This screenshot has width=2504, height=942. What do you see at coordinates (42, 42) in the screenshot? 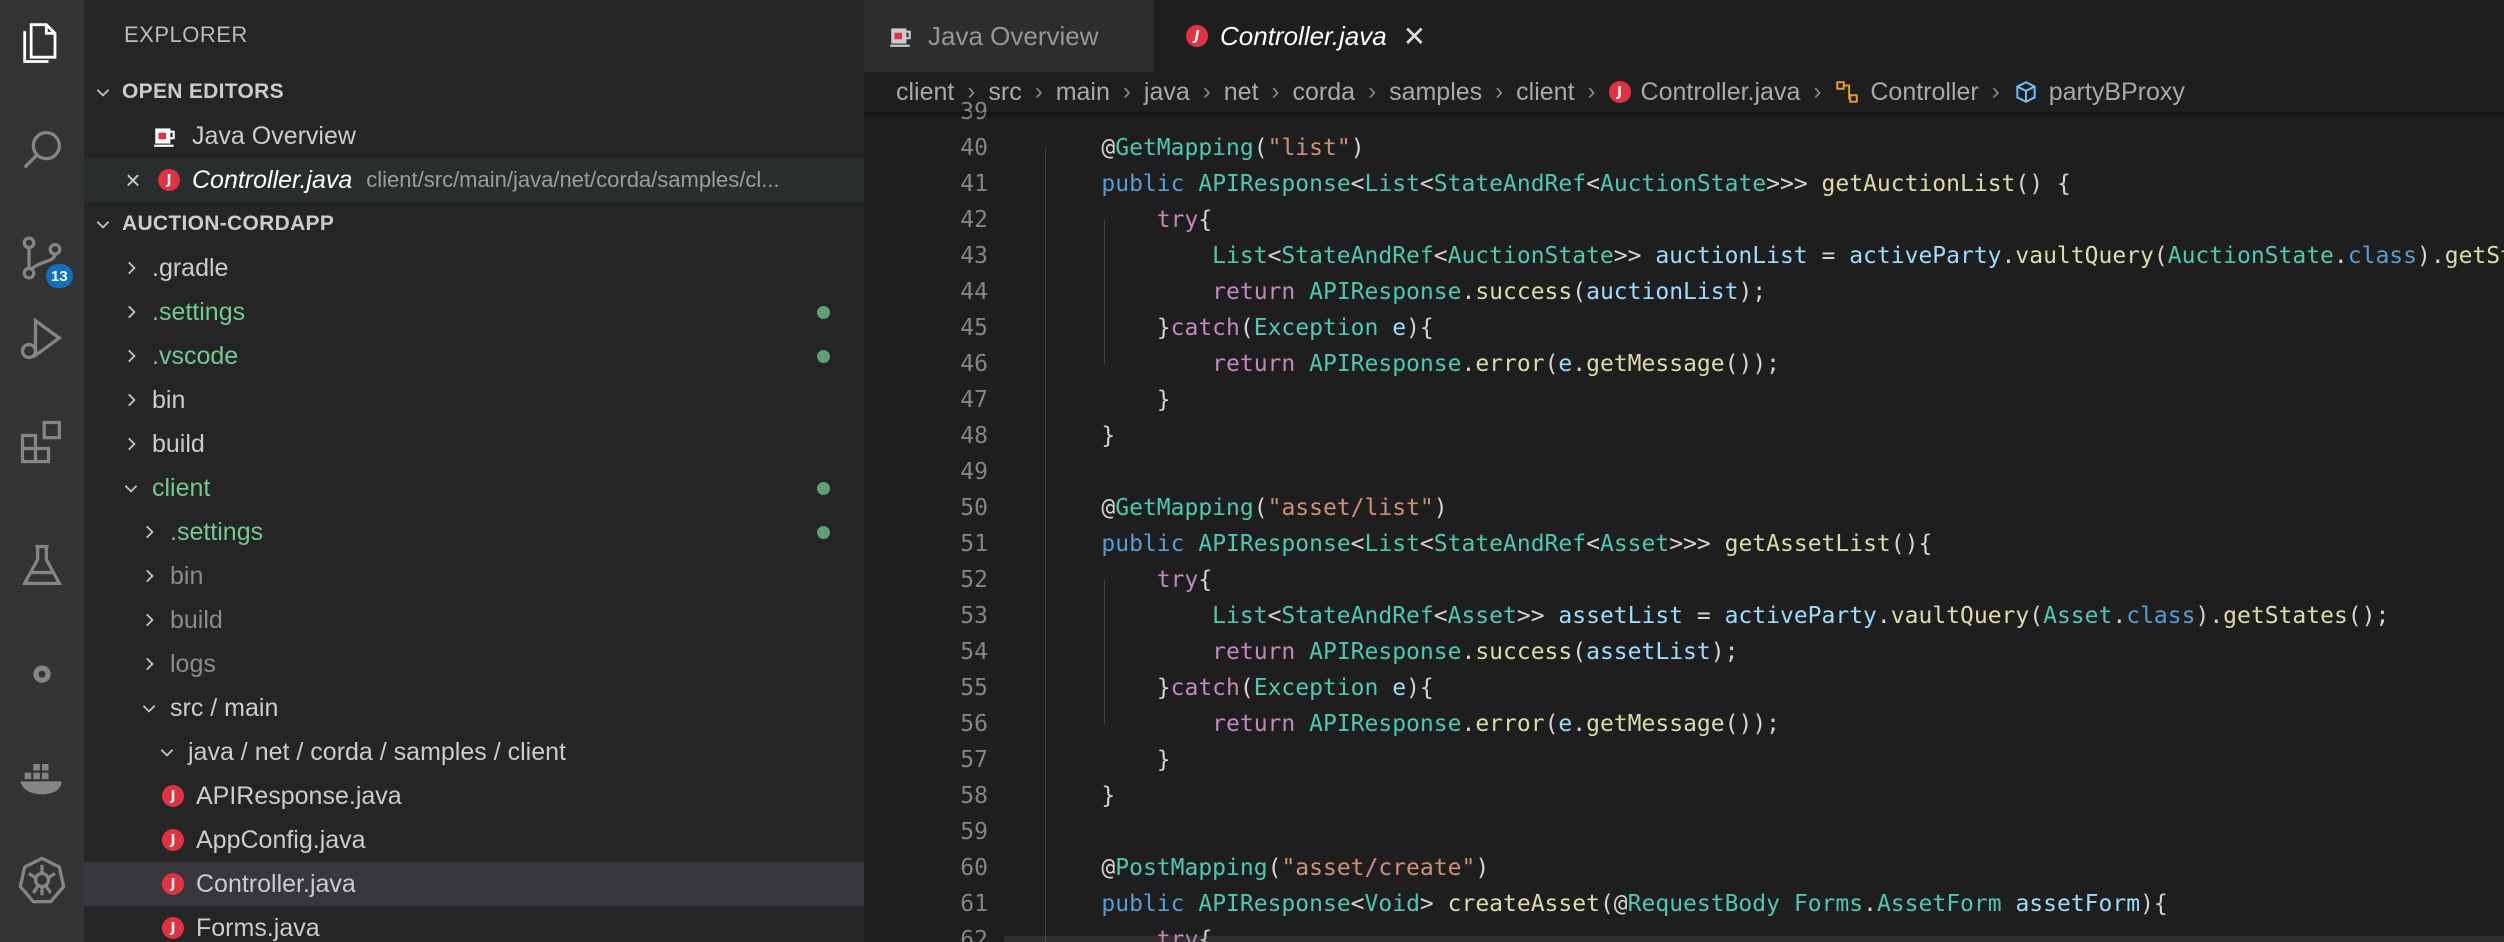
I see `explorer-icon` at bounding box center [42, 42].